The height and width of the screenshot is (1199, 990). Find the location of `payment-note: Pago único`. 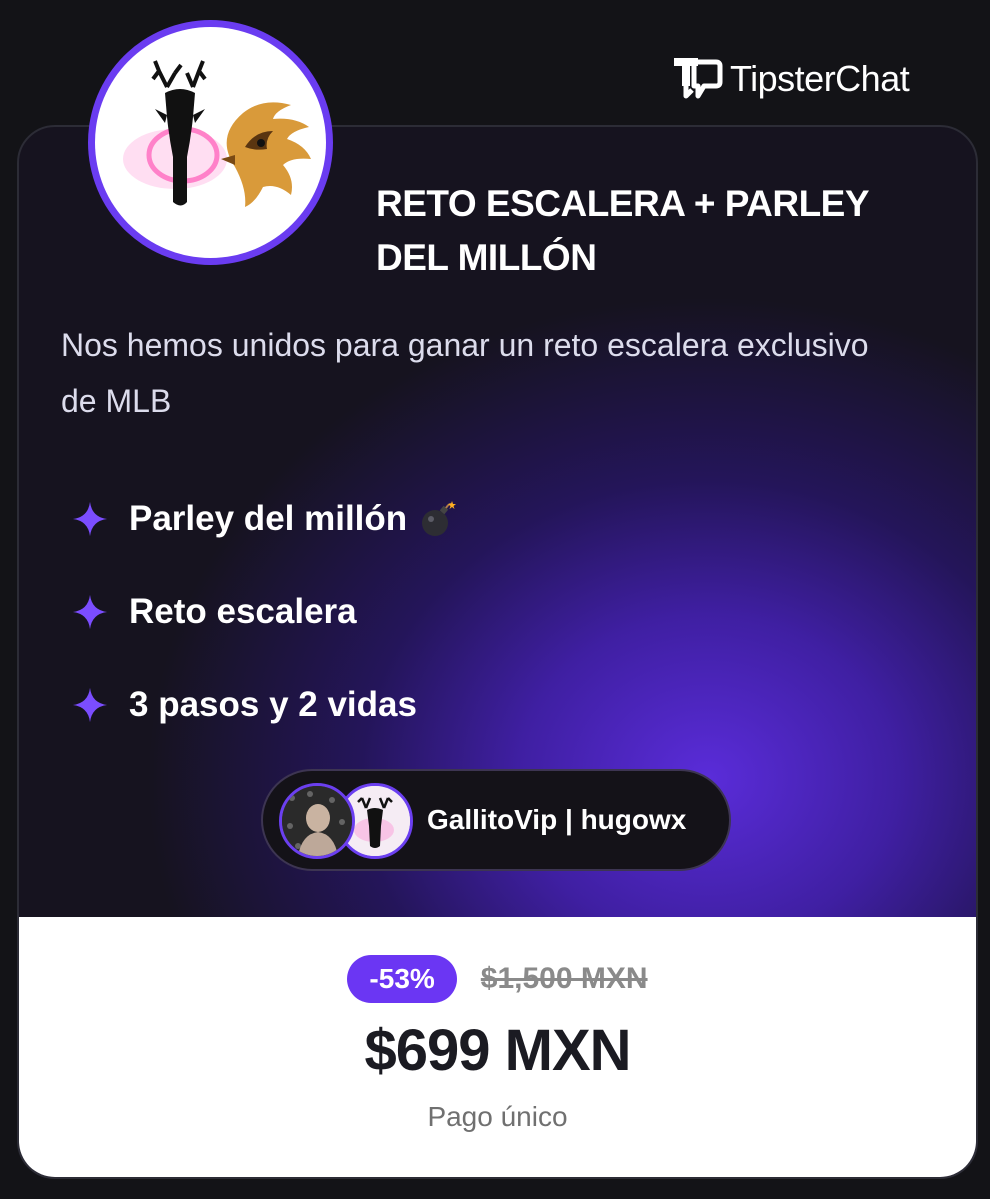

payment-note: Pago único is located at coordinates (497, 1116).